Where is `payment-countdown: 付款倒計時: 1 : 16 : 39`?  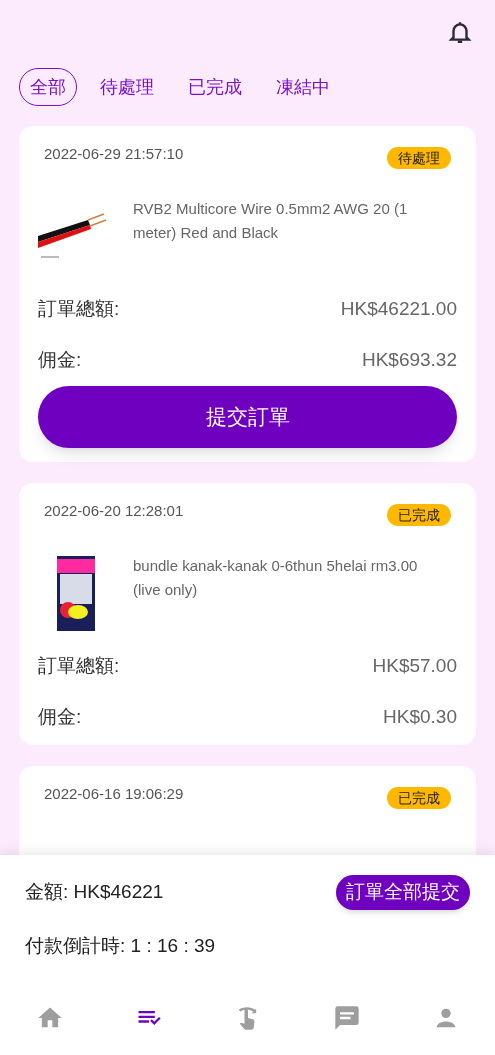
payment-countdown: 付款倒計時: 1 : 16 : 39 is located at coordinates (121, 945).